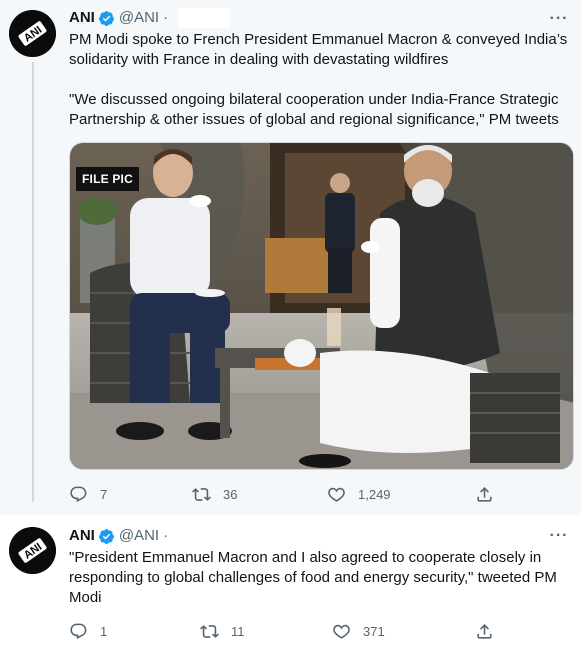  Describe the element at coordinates (358, 631) in the screenshot. I see `like-button: 371` at that location.